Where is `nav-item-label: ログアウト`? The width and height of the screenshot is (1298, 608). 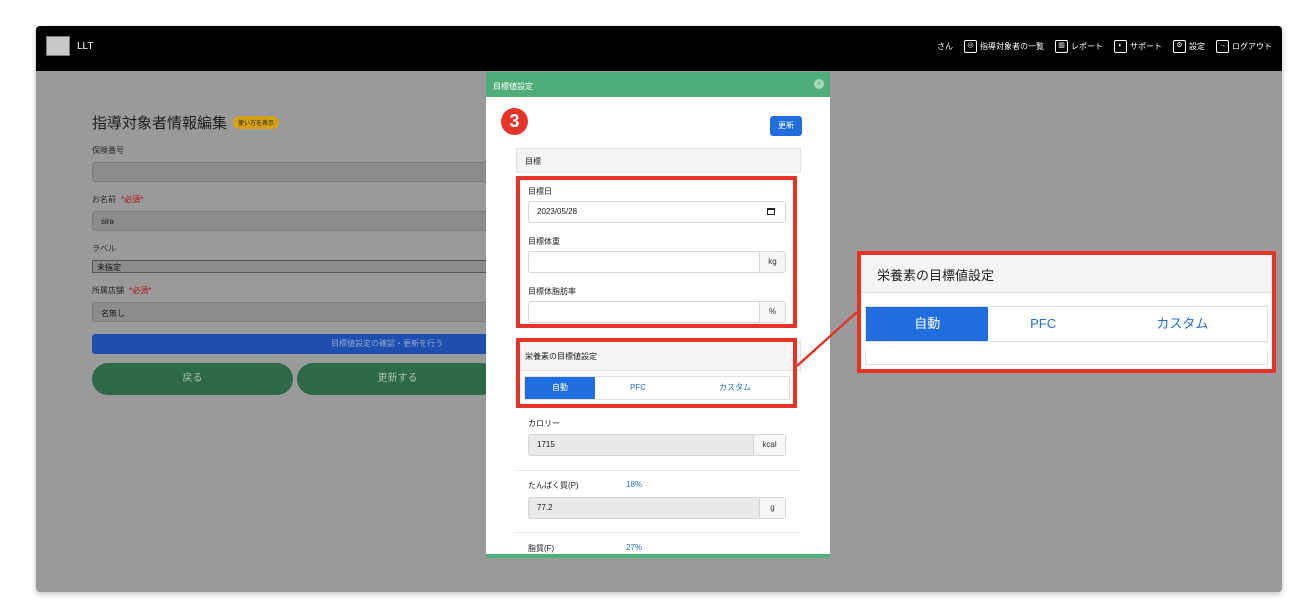 nav-item-label: ログアウト is located at coordinates (1252, 46).